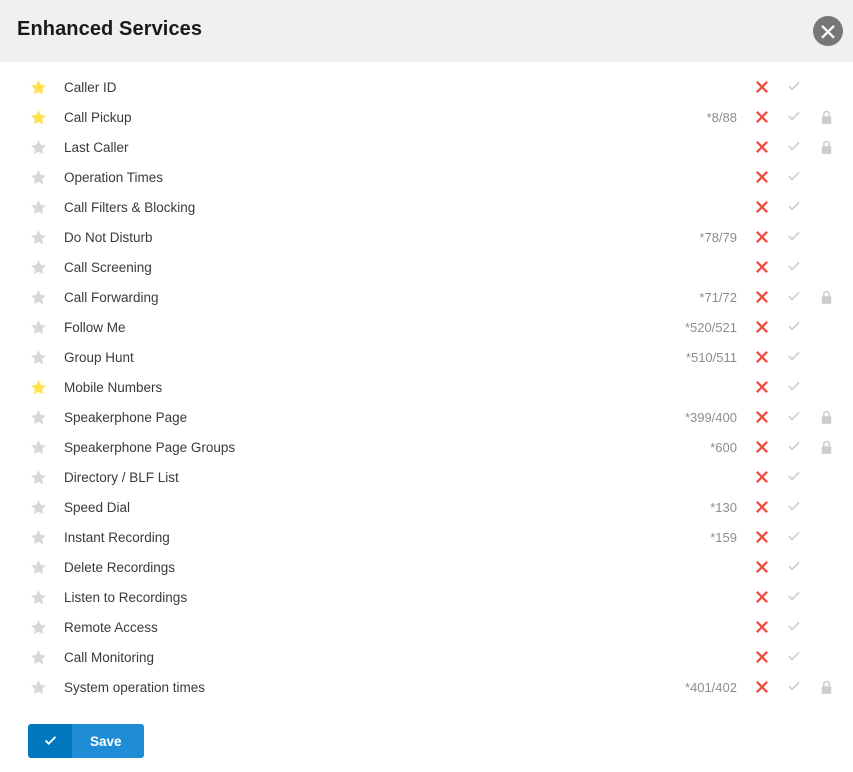  Describe the element at coordinates (718, 297) in the screenshot. I see `feature-code: *71/72` at that location.